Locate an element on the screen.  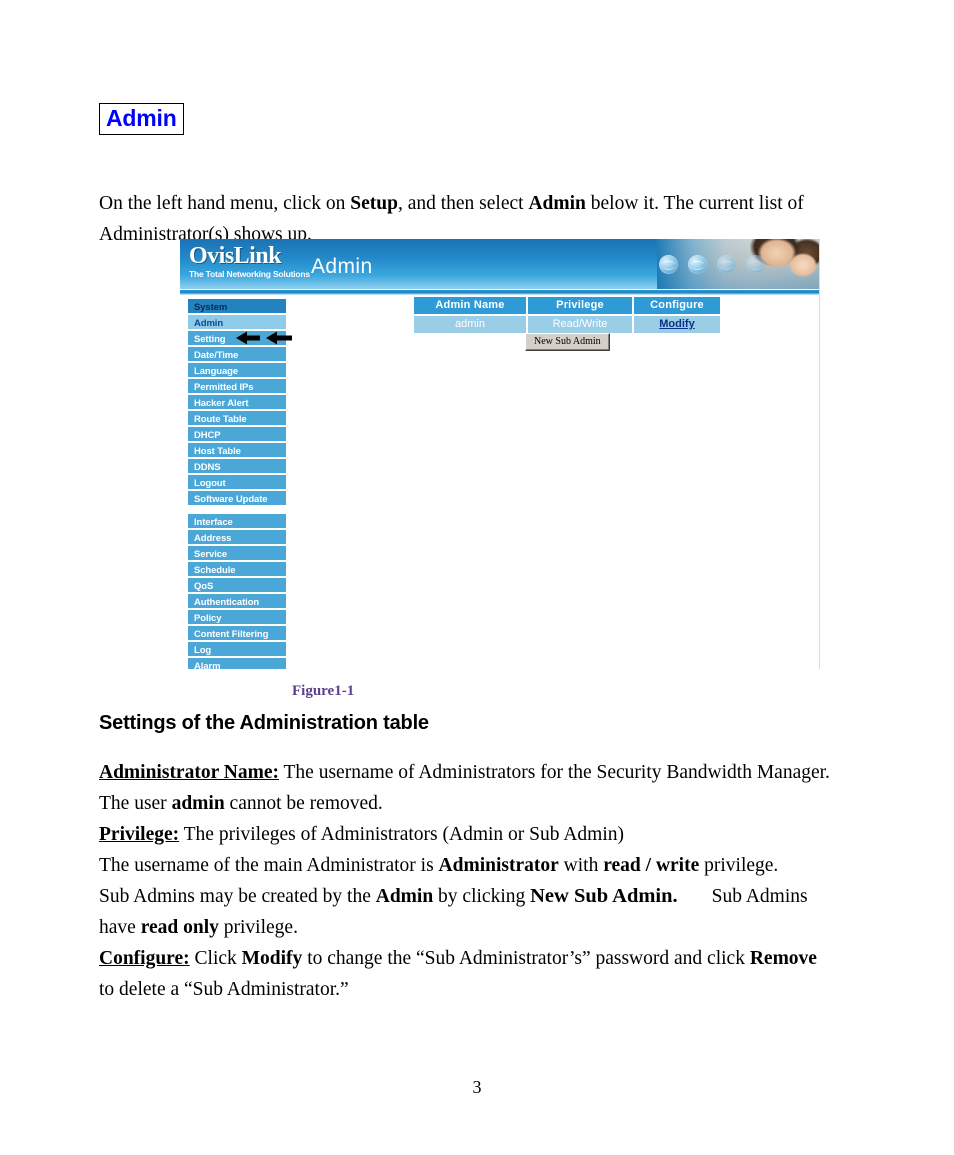
sidebar-item-hacker-alert: Hacker Alert is located at coordinates (237, 402).